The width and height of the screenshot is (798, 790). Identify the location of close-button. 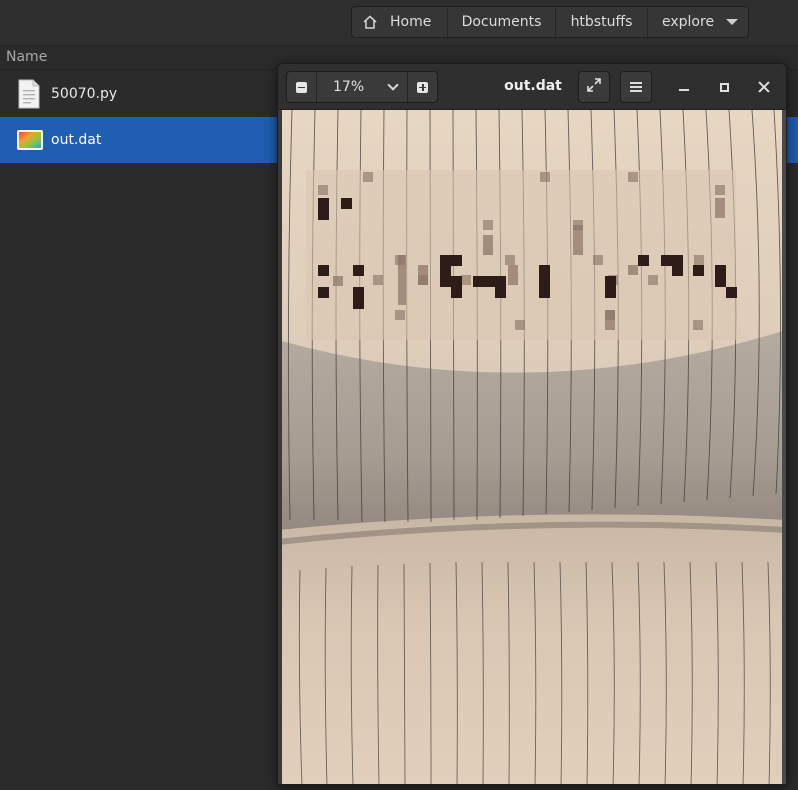
(764, 87).